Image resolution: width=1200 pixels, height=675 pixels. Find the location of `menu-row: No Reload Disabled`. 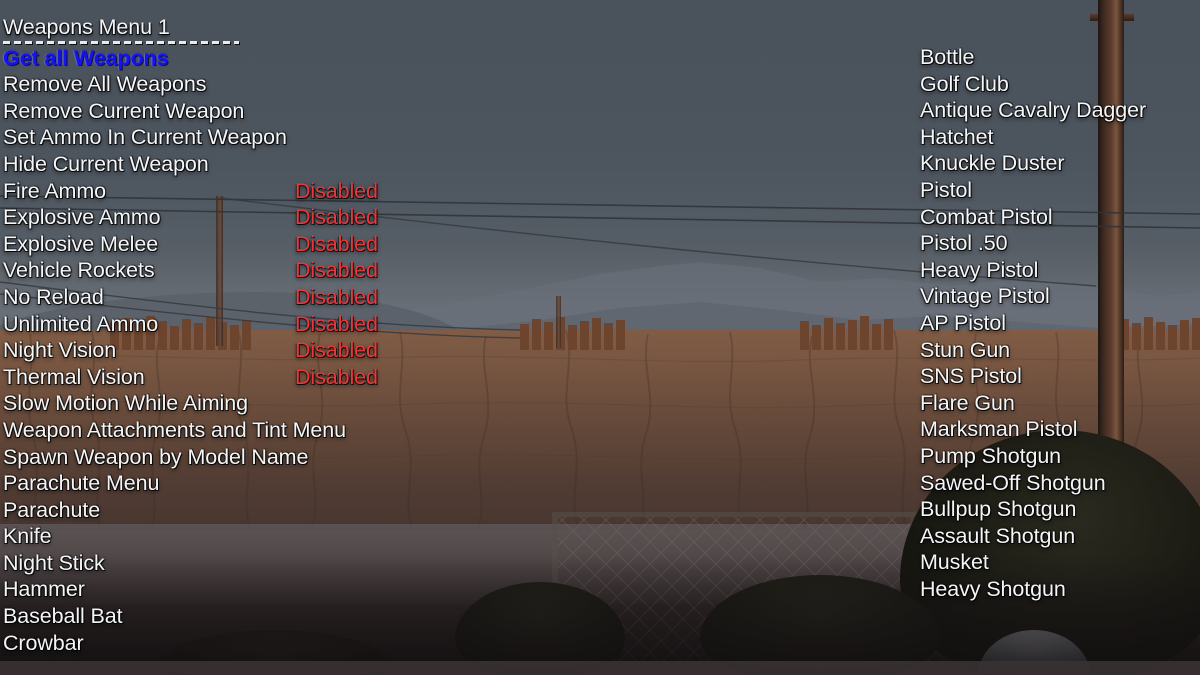

menu-row: No Reload Disabled is located at coordinates (233, 297).